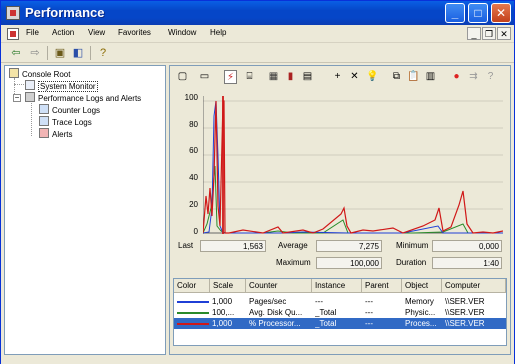 The width and height of the screenshot is (515, 364). What do you see at coordinates (268, 301) in the screenshot?
I see `counter-cell: Pages/sec` at bounding box center [268, 301].